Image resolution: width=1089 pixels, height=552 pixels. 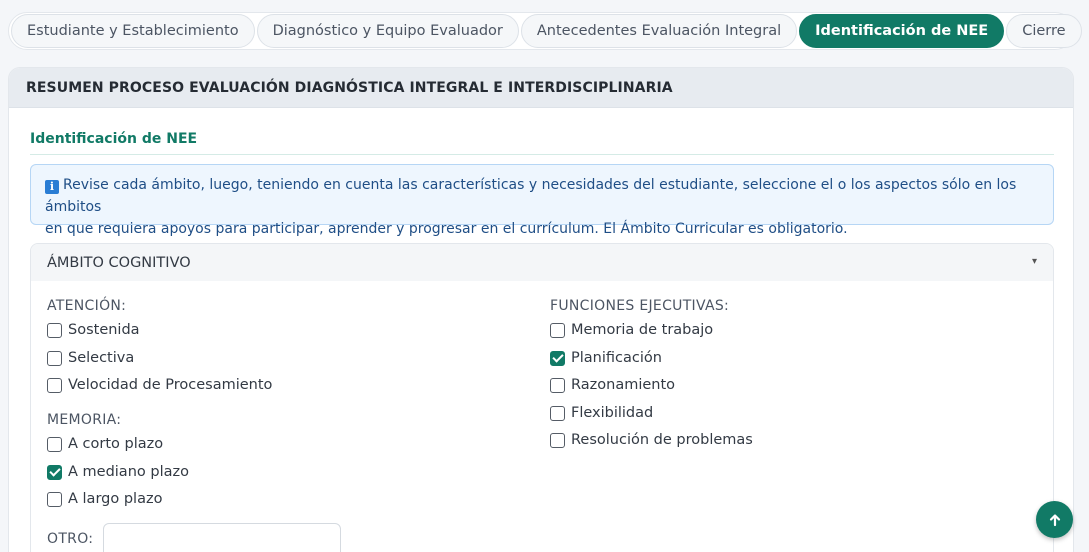 I want to click on checkbox-label: Flexibilidad, so click(x=612, y=413).